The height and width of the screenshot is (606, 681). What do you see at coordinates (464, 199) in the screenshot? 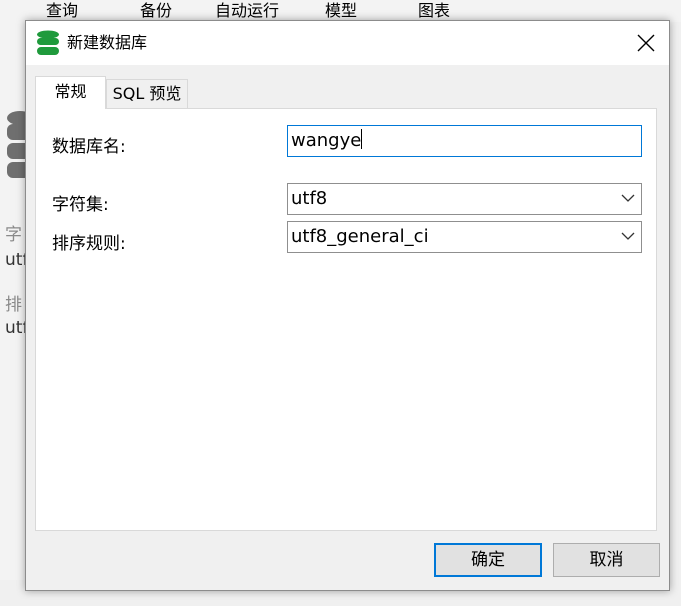
I see `charset-select: utf8` at bounding box center [464, 199].